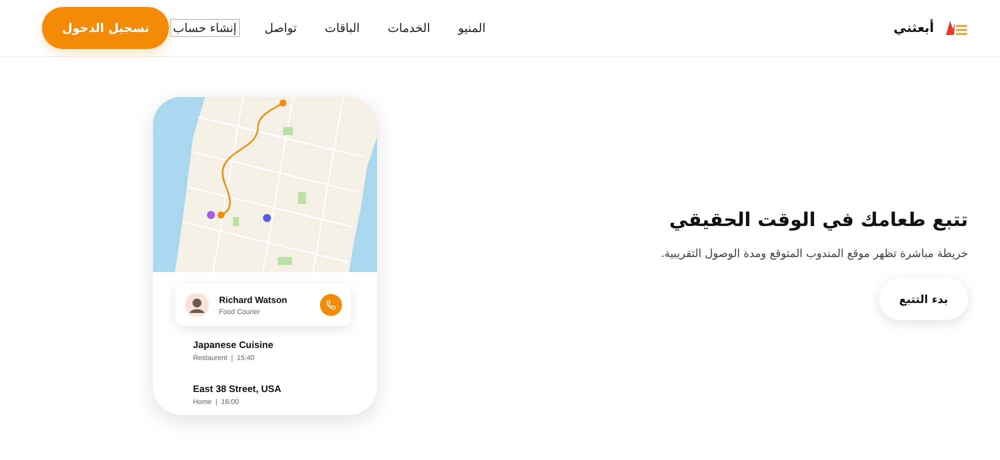 The image size is (1000, 460). What do you see at coordinates (237, 389) in the screenshot?
I see `stop-title: East 38 Street, USA` at bounding box center [237, 389].